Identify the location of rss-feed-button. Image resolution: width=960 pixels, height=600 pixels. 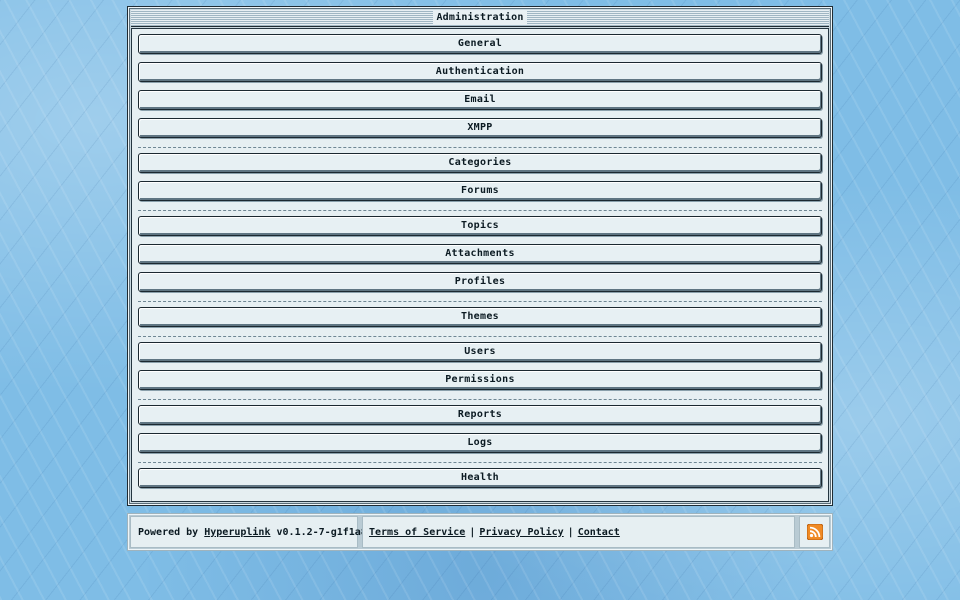
(814, 532).